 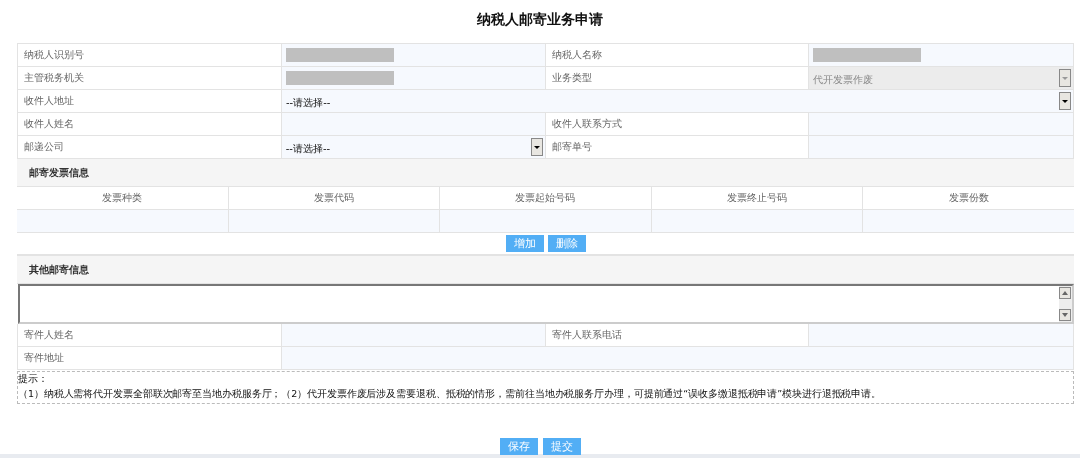 What do you see at coordinates (757, 198) in the screenshot?
I see `column-header: 发票终止号码` at bounding box center [757, 198].